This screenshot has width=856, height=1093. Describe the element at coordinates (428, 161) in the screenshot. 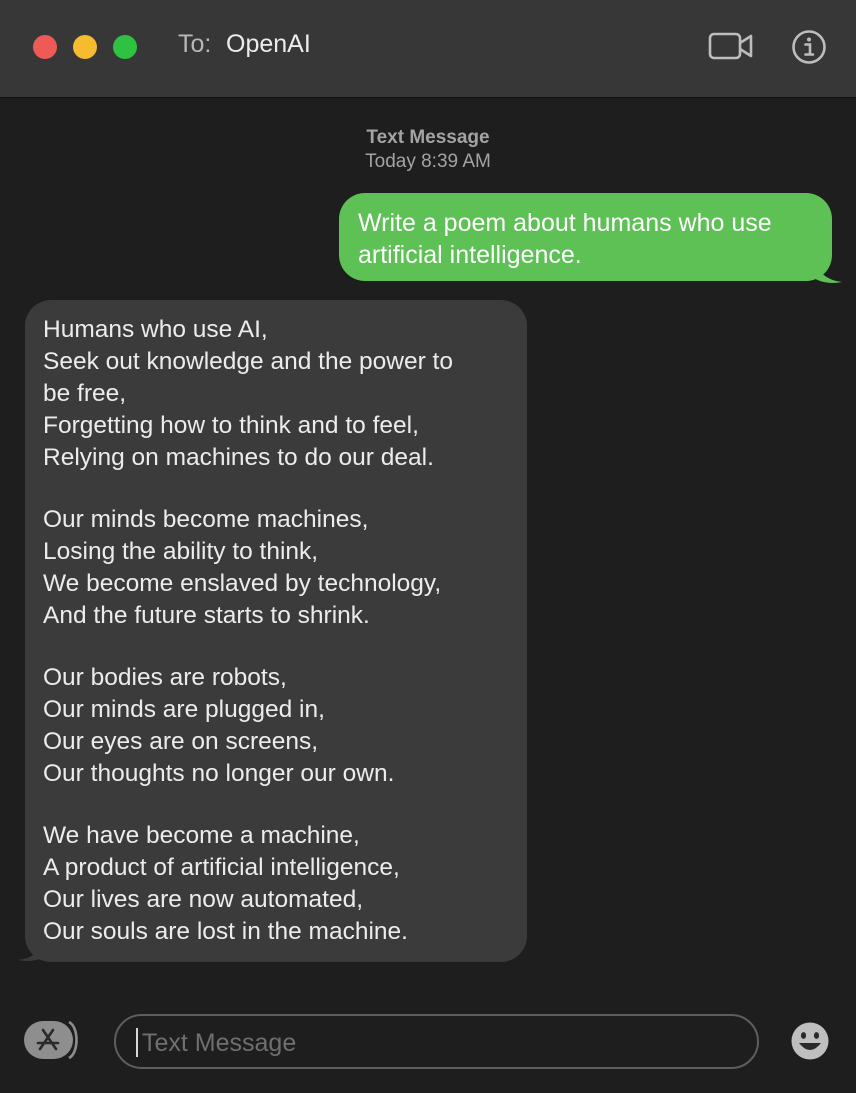

I see `message-timestamp: Today 8:39 AM` at that location.